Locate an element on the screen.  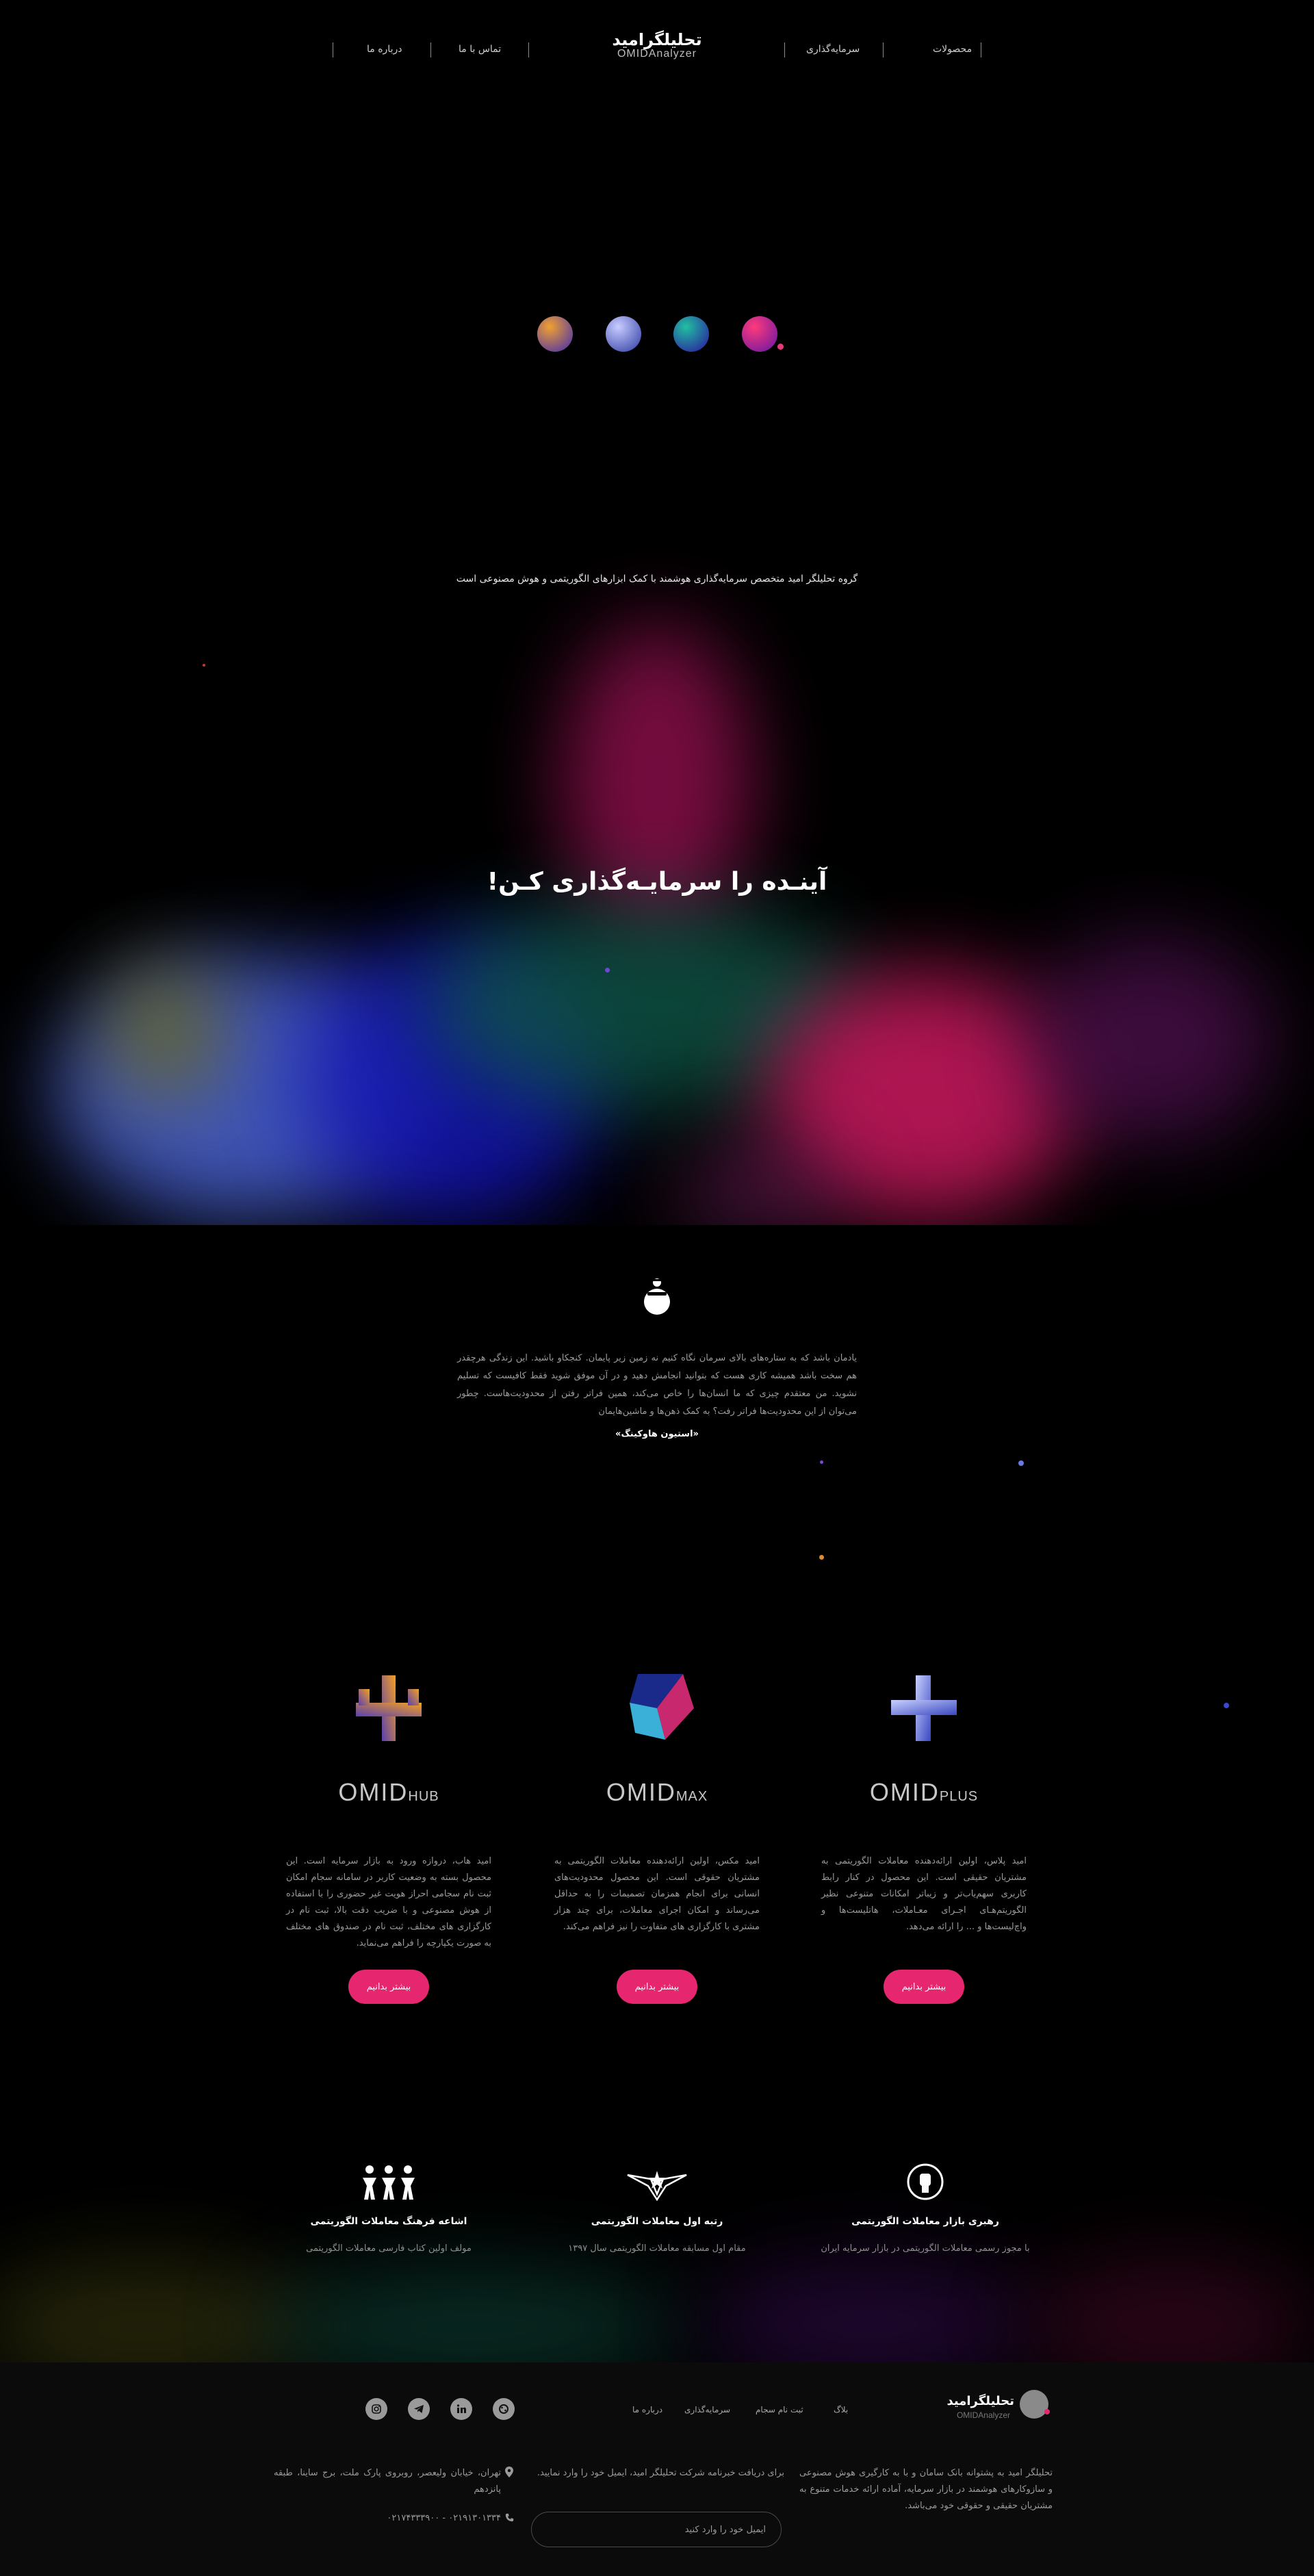
achievement-title: رهبری بازار معاملات الگوریتمی is located at coordinates (925, 2221).